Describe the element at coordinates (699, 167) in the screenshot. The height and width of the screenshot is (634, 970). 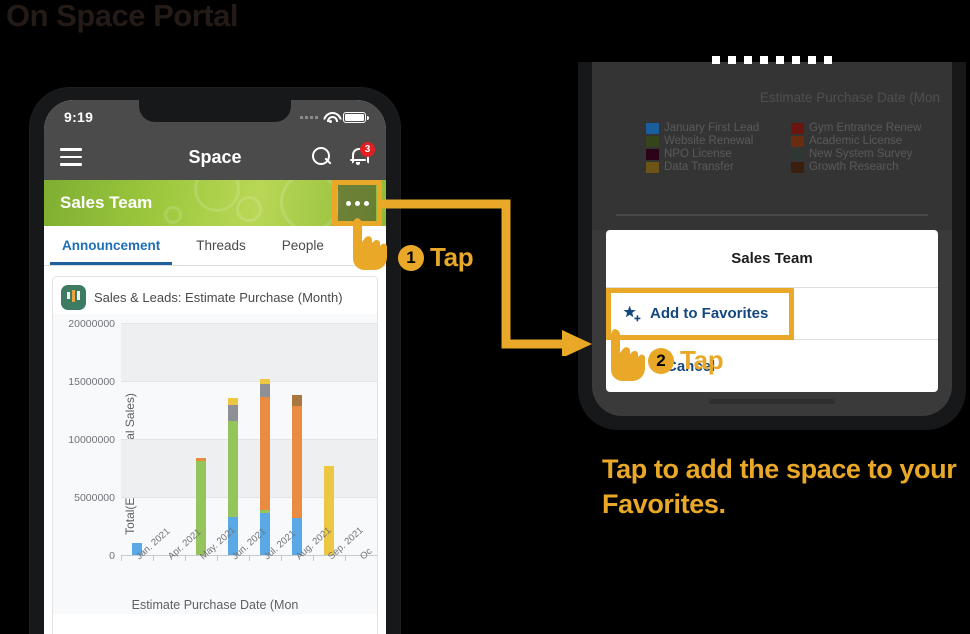
I see `legend-label: Data Transfer` at that location.